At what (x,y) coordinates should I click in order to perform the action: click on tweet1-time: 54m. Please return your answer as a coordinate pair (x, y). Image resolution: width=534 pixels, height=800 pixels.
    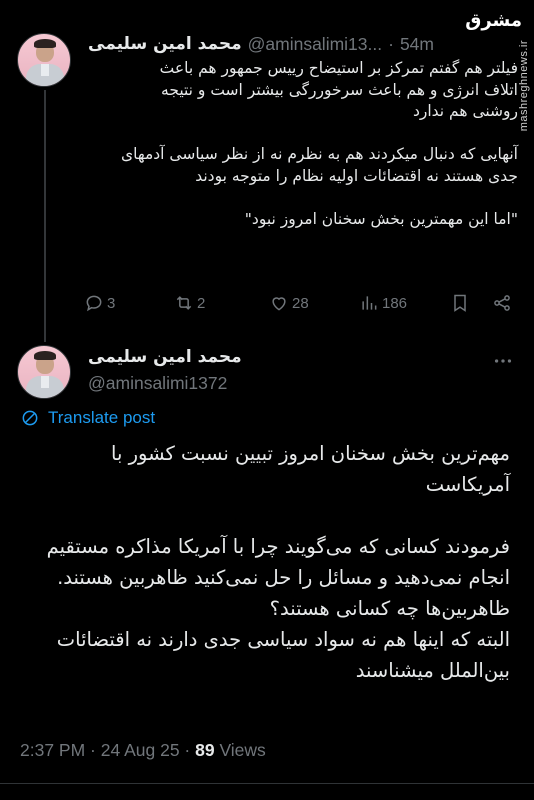
    Looking at the image, I should click on (417, 44).